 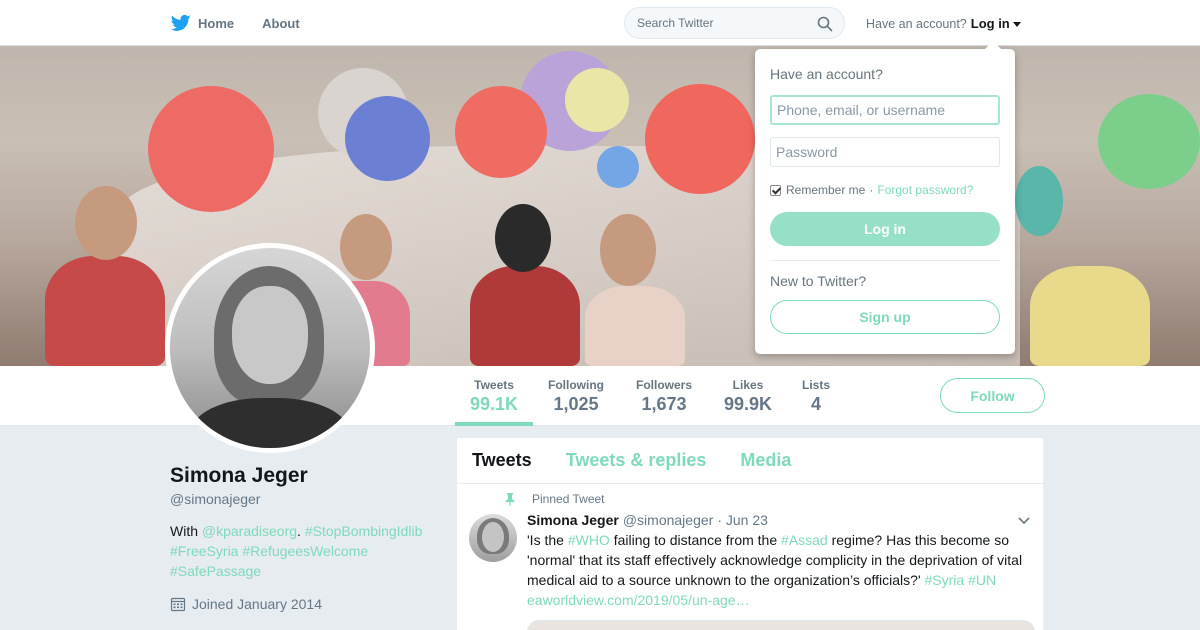 I want to click on nav-home-link: Home, so click(x=216, y=23).